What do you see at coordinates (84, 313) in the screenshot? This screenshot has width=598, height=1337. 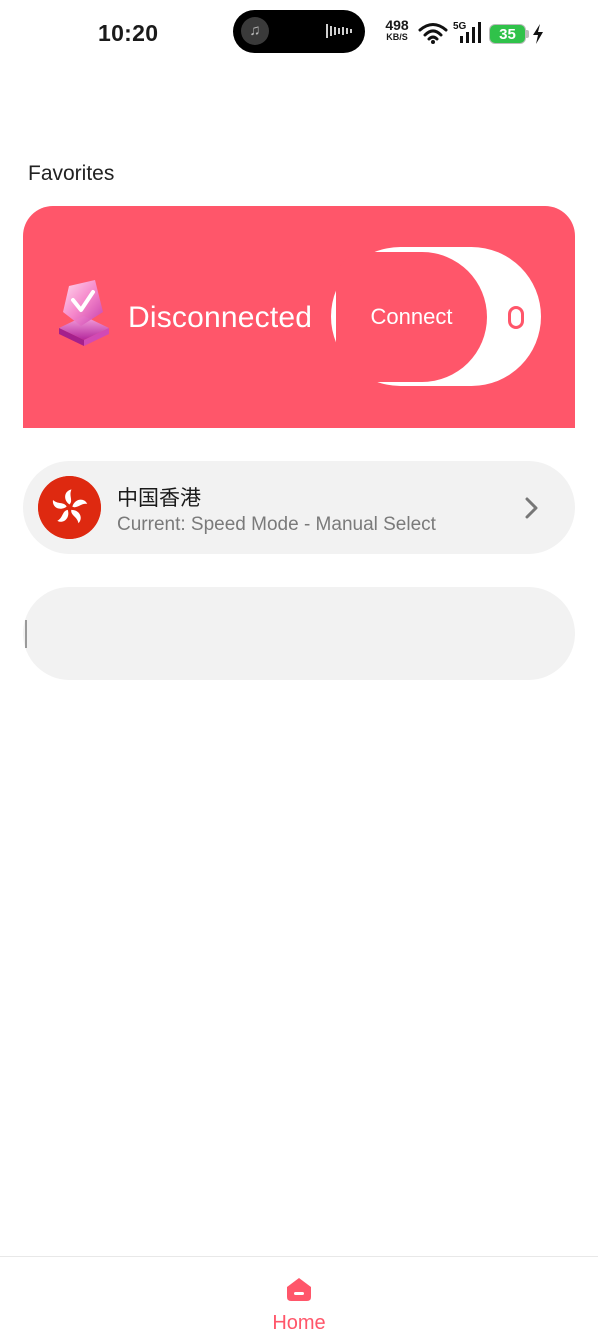 I see `gem-icon` at bounding box center [84, 313].